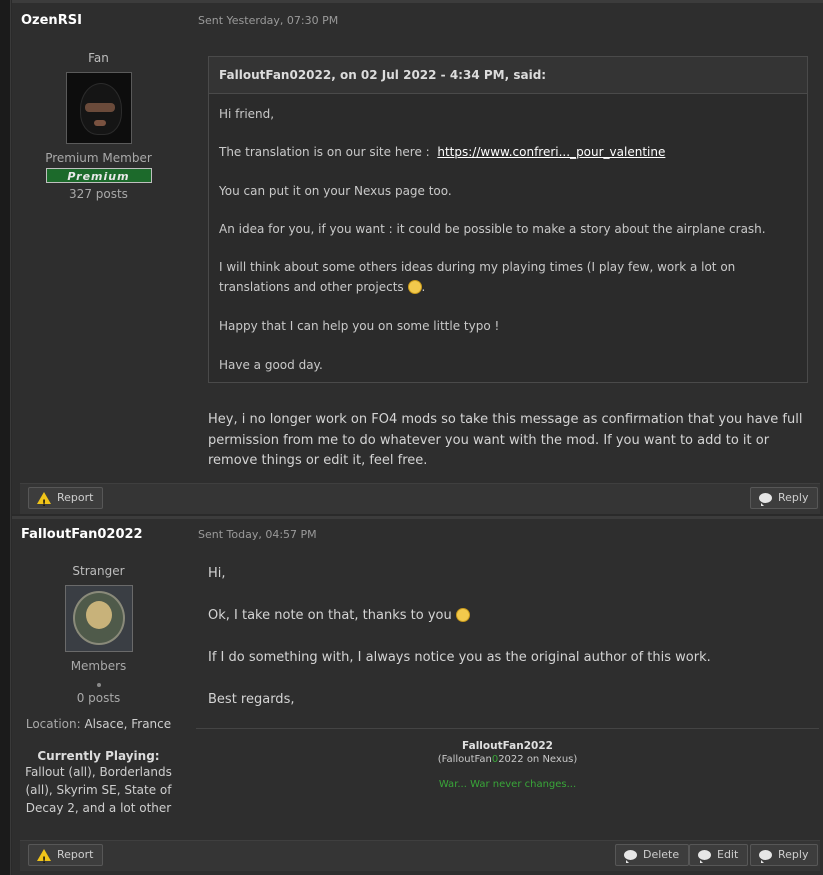  Describe the element at coordinates (98, 756) in the screenshot. I see `currently-playing-label: Currently Playing:` at that location.